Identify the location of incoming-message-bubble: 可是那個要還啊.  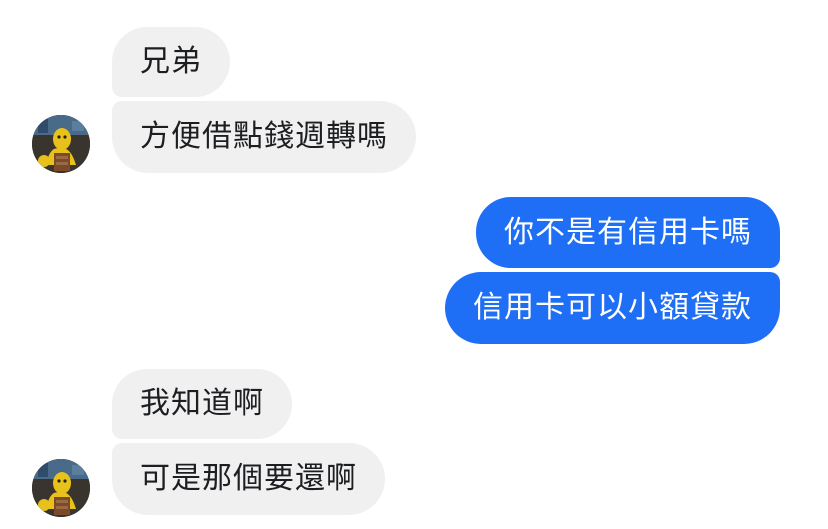
(248, 479).